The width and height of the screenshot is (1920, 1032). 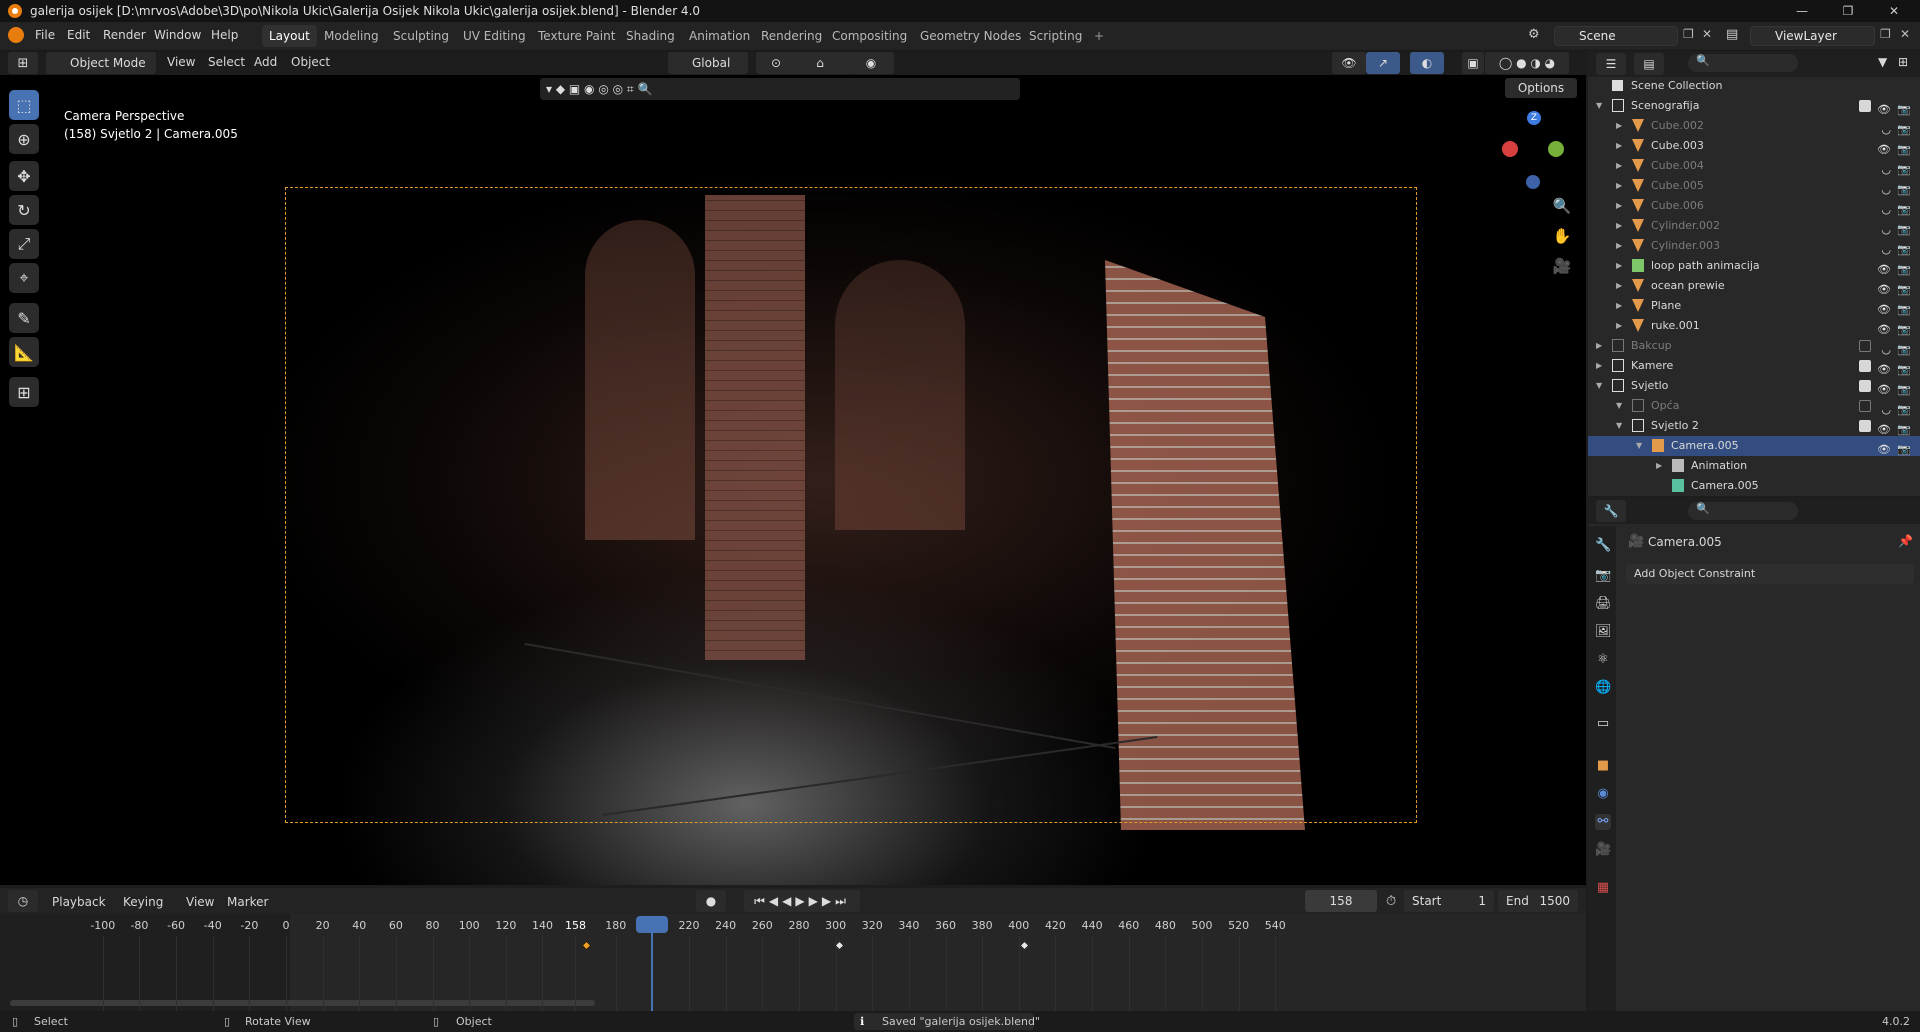 What do you see at coordinates (791, 36) in the screenshot?
I see `tab-rendering: Rendering` at bounding box center [791, 36].